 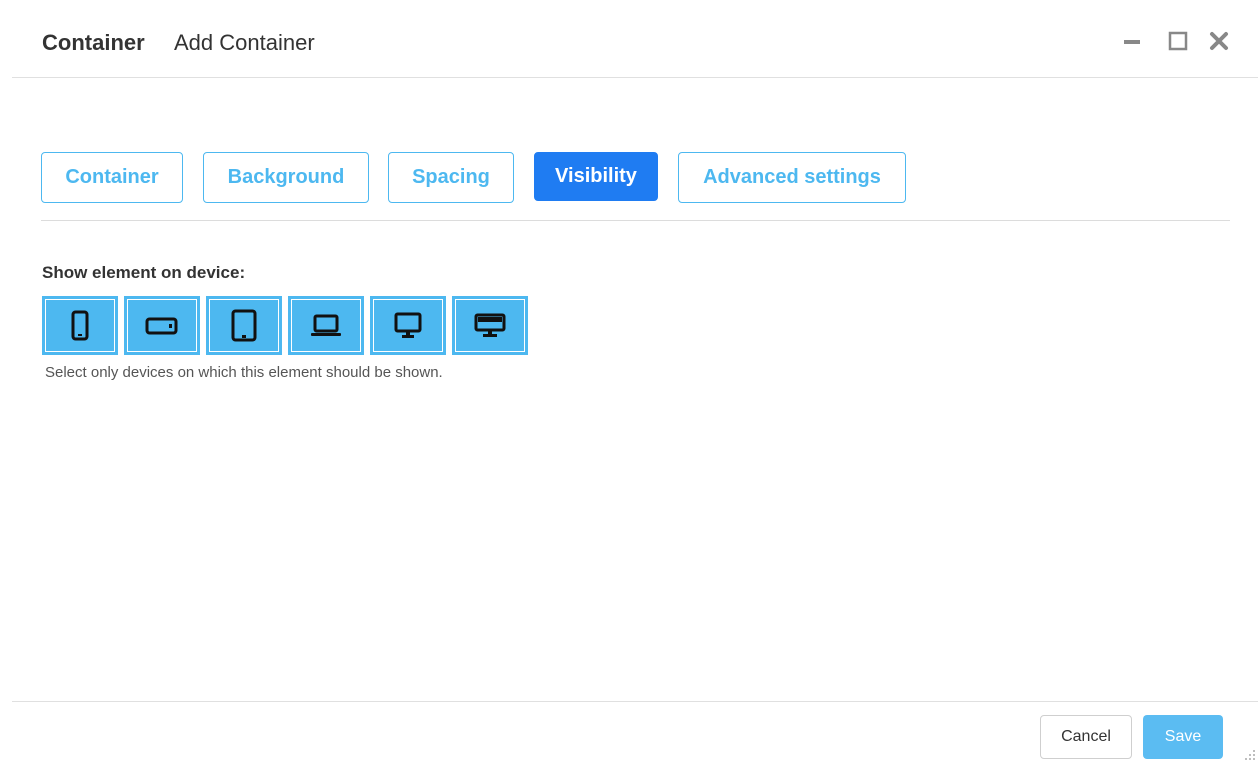 What do you see at coordinates (286, 177) in the screenshot?
I see `tab-background: Background` at bounding box center [286, 177].